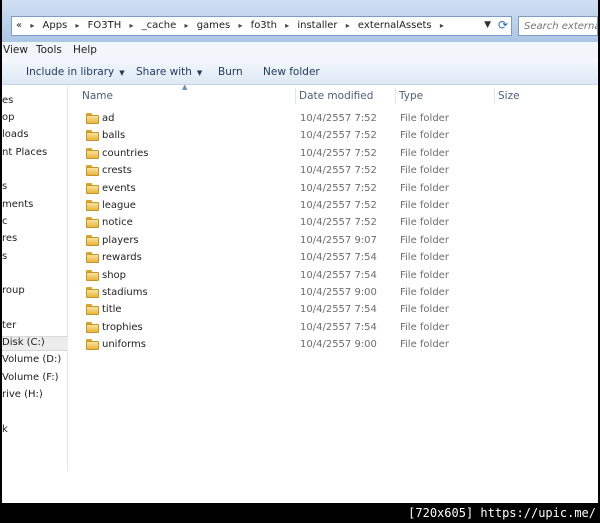 The width and height of the screenshot is (600, 523). I want to click on file-name: shop, so click(114, 275).